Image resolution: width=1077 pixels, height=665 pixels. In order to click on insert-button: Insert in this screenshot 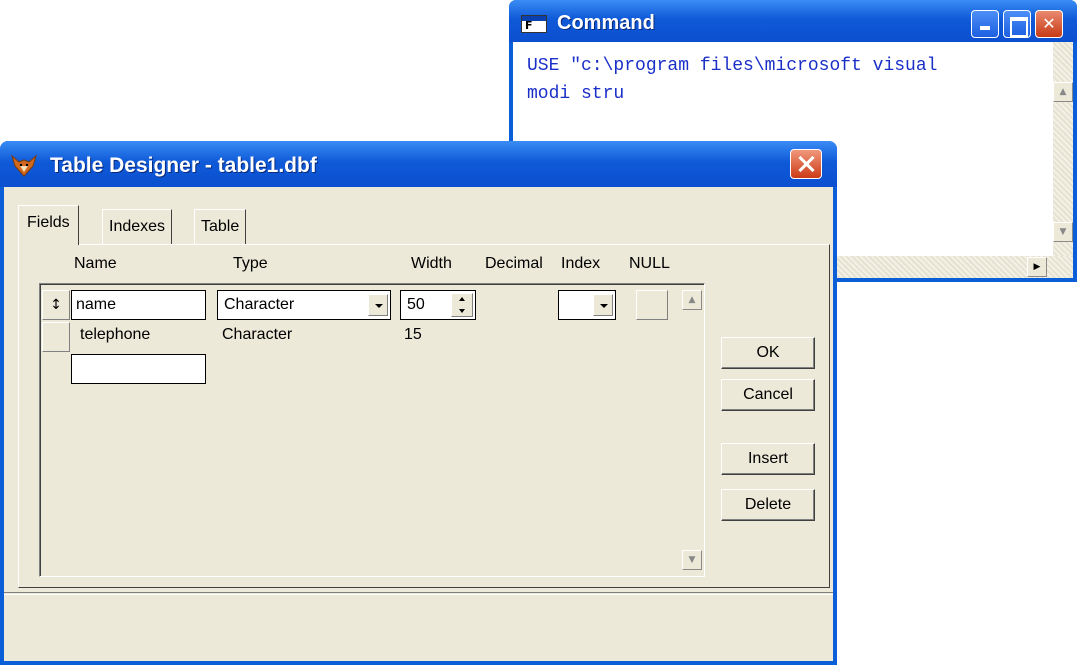, I will do `click(768, 459)`.